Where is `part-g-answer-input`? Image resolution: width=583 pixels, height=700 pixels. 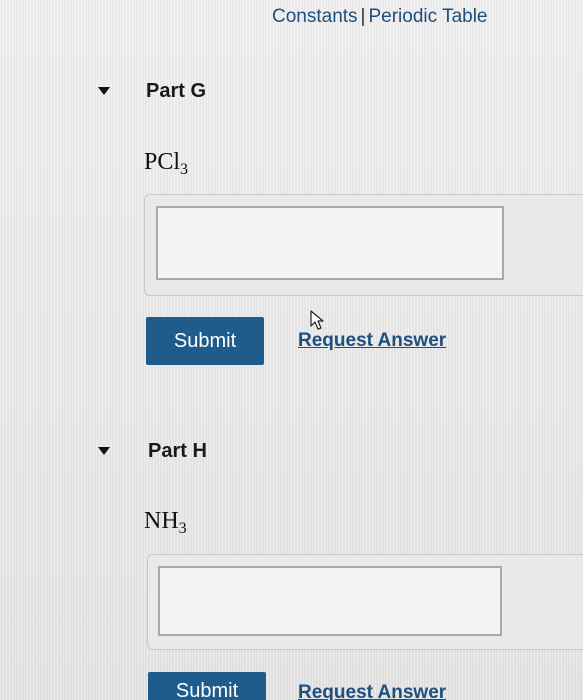 part-g-answer-input is located at coordinates (330, 243).